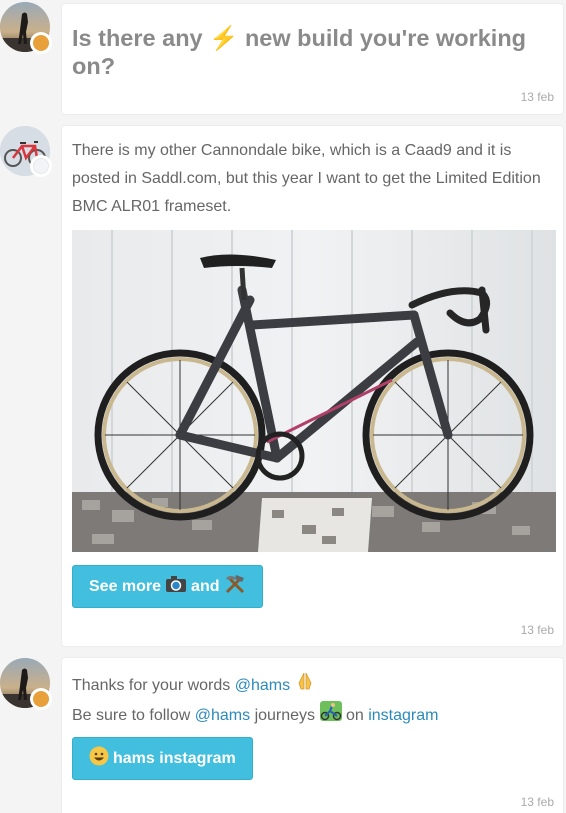  I want to click on hams-instagram-button: hams instagram, so click(162, 758).